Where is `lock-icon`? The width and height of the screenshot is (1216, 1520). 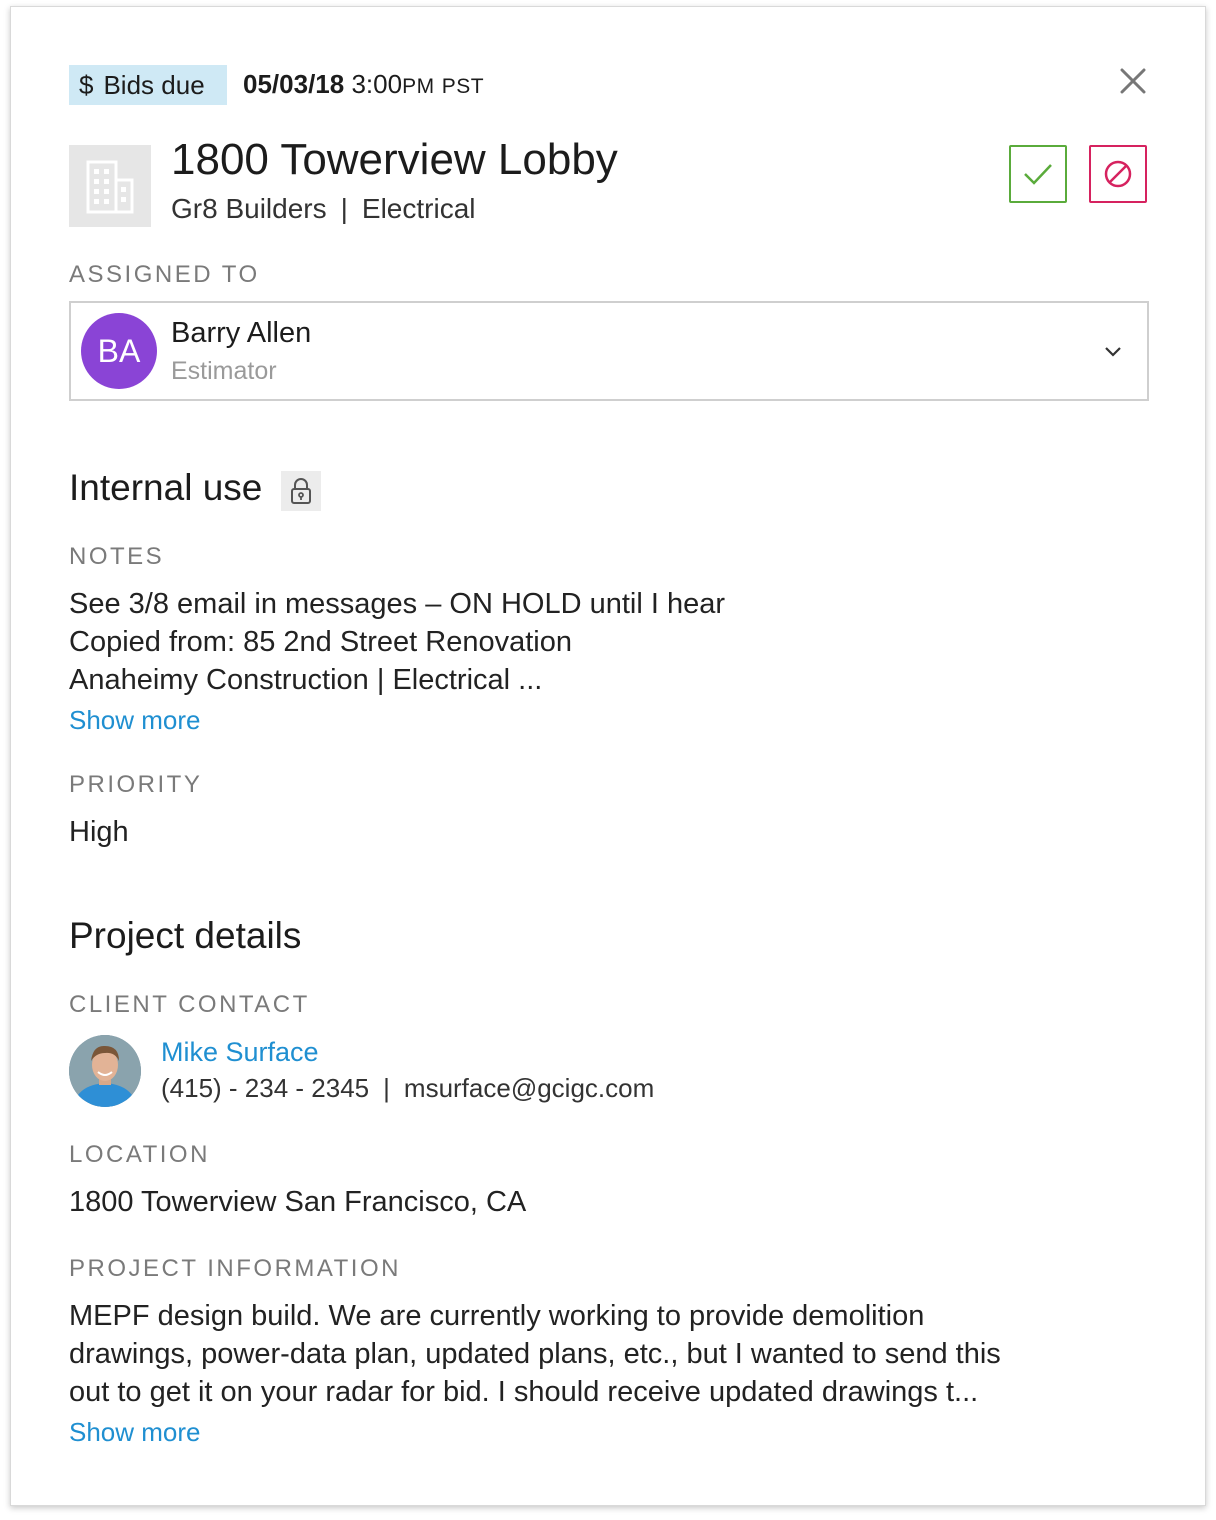 lock-icon is located at coordinates (301, 491).